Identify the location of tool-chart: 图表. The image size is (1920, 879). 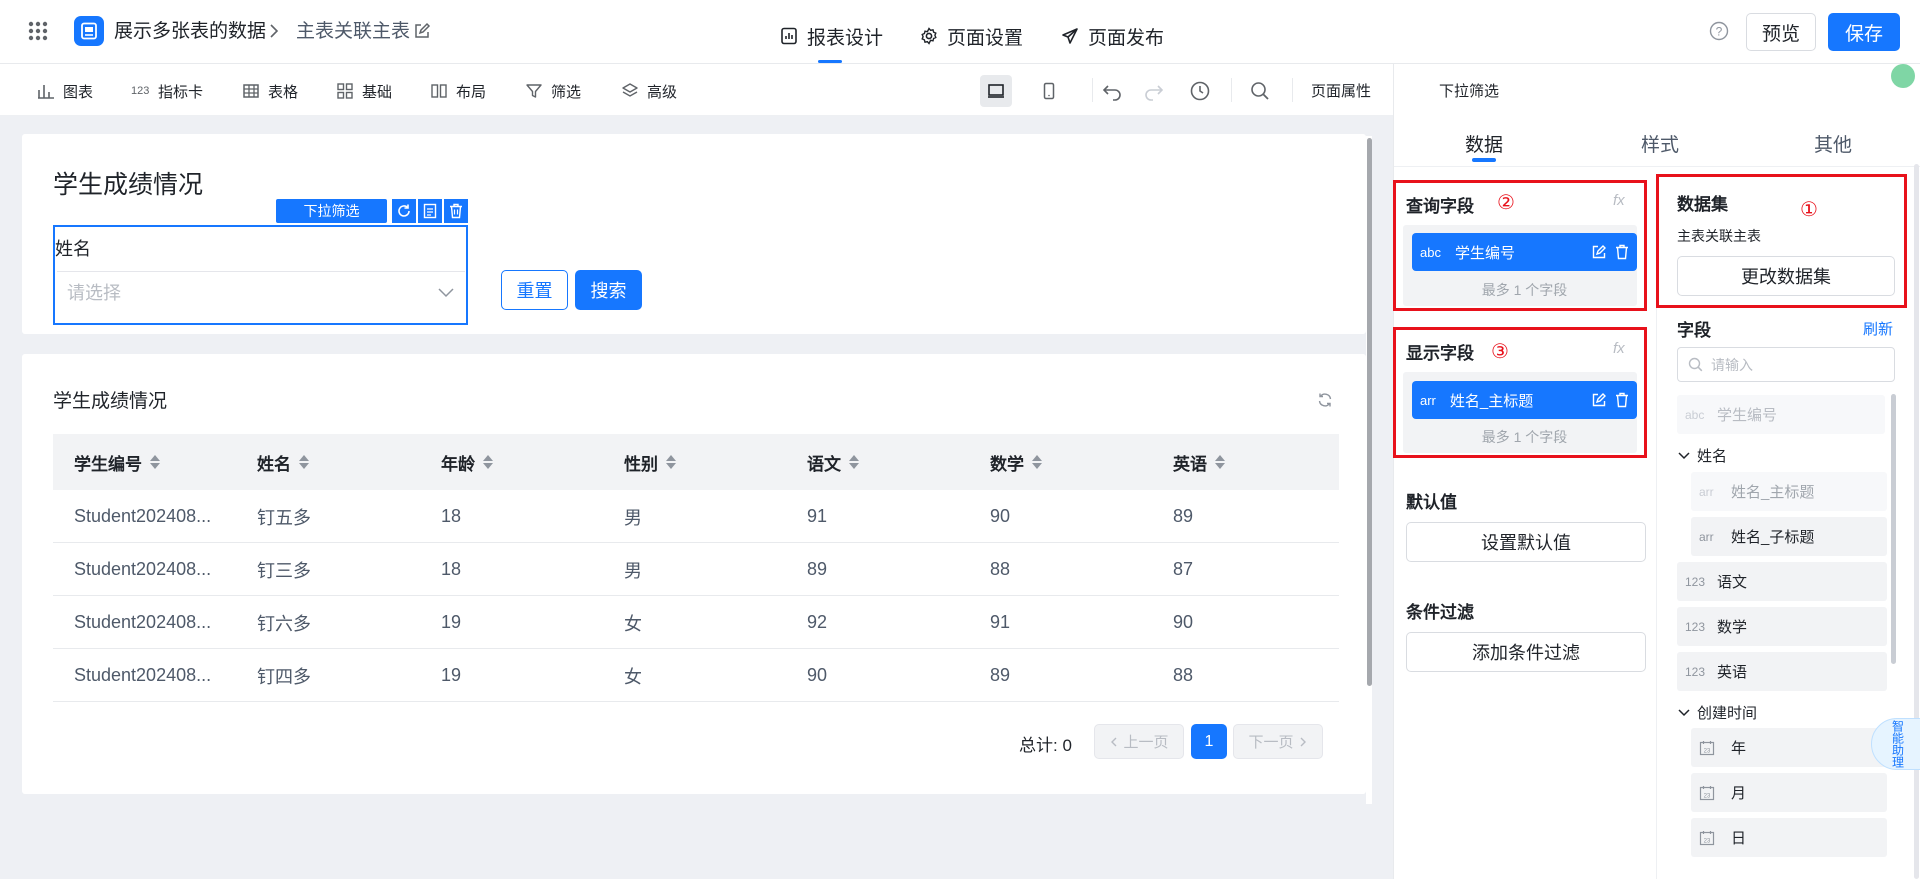
(64, 91).